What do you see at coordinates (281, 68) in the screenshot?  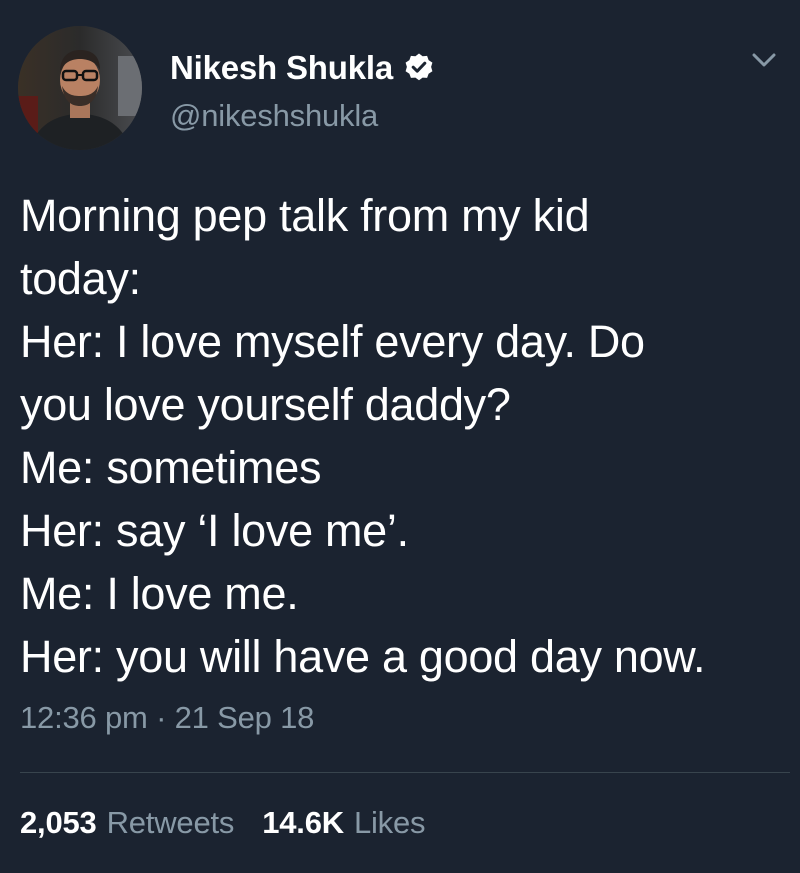 I see `display-name: Nikesh Shukla` at bounding box center [281, 68].